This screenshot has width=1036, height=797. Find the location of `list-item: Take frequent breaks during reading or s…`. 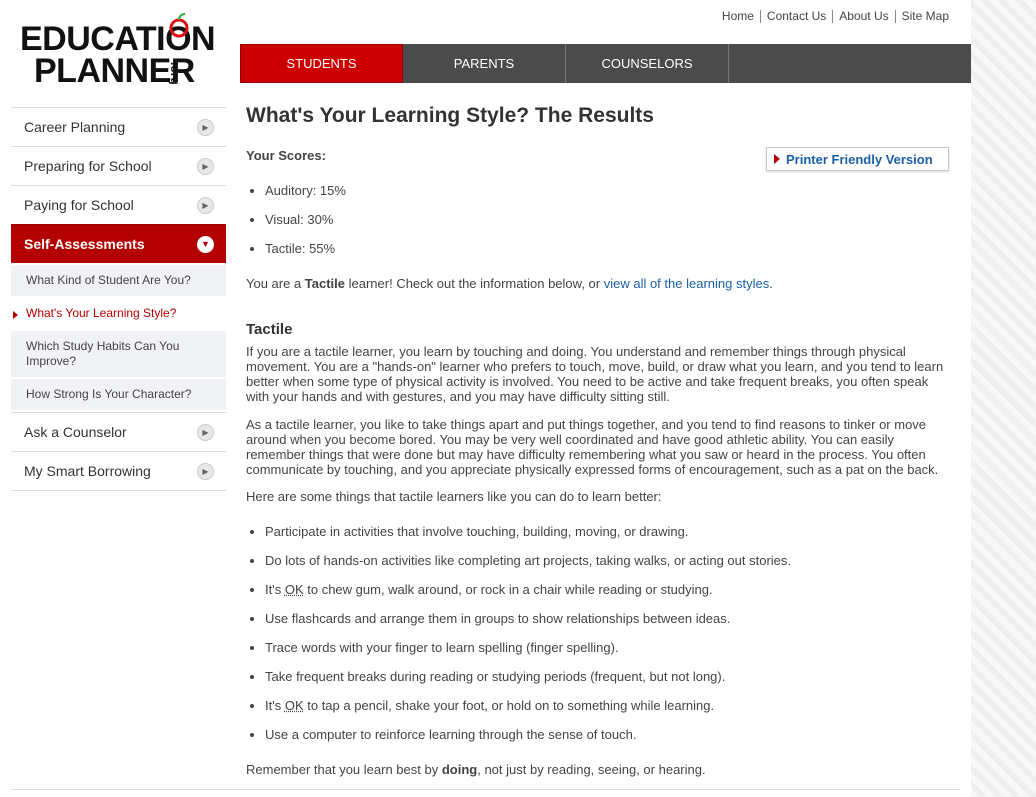

list-item: Take frequent breaks during reading or s… is located at coordinates (528, 676).